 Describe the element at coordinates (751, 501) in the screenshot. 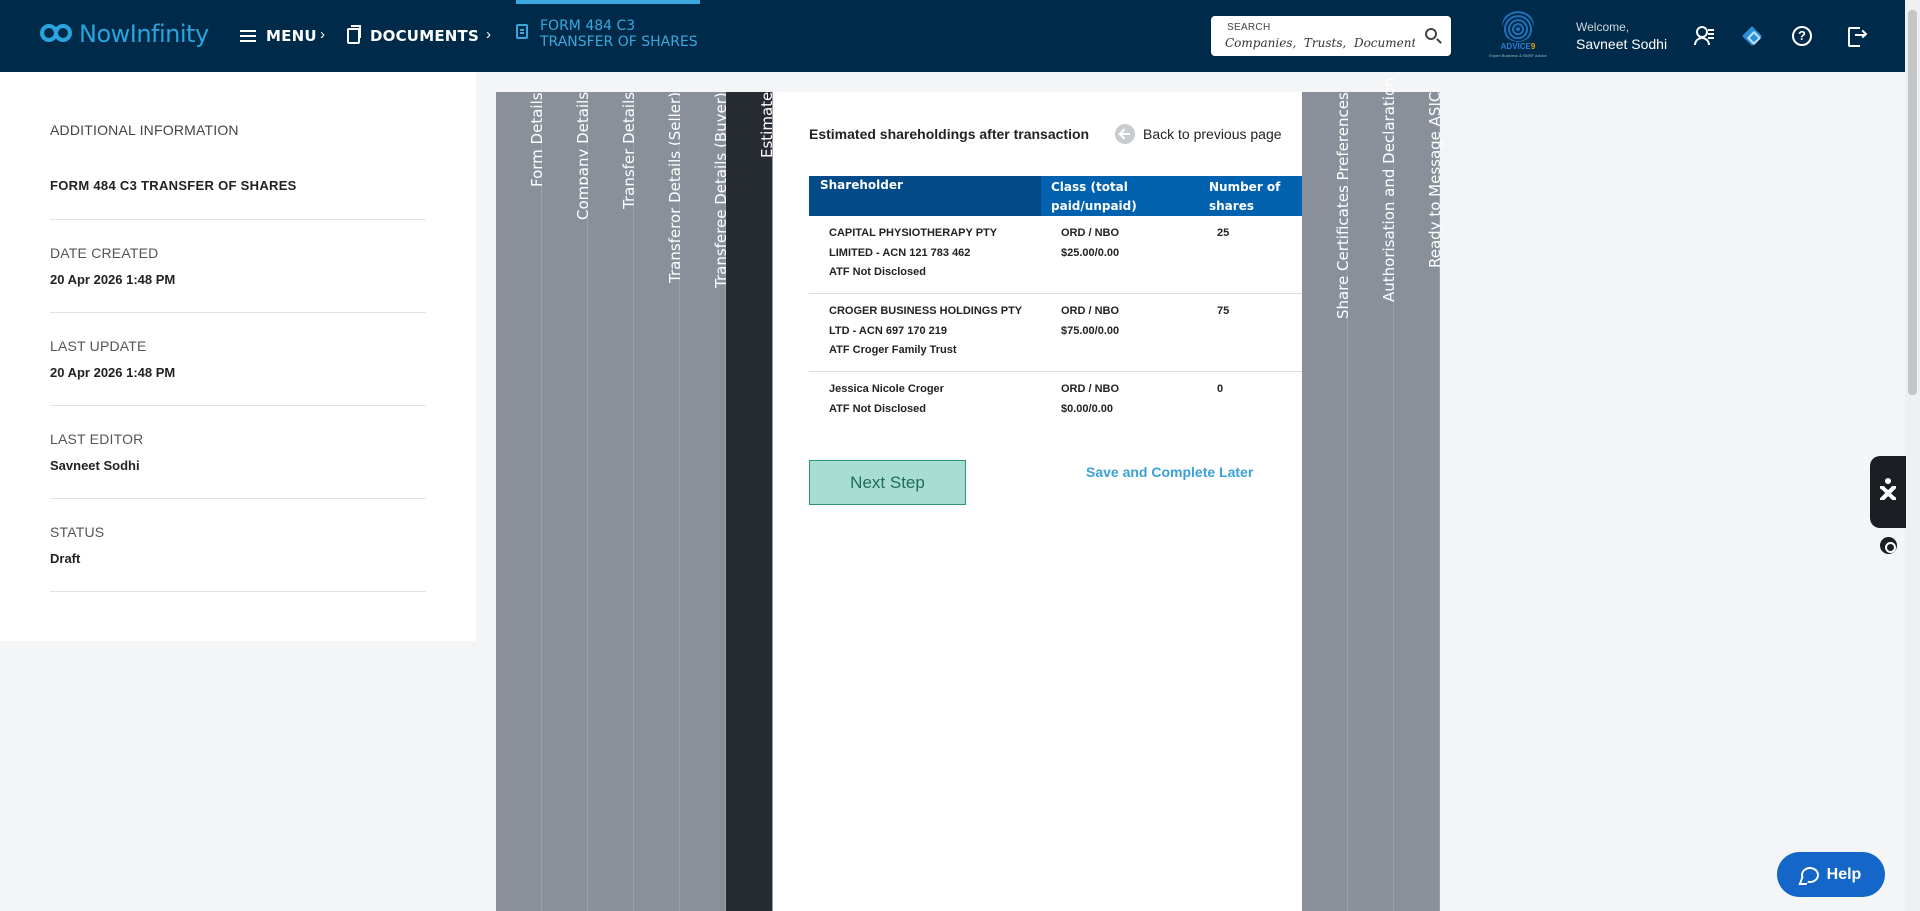

I see `tab-estimate: Estimate` at that location.